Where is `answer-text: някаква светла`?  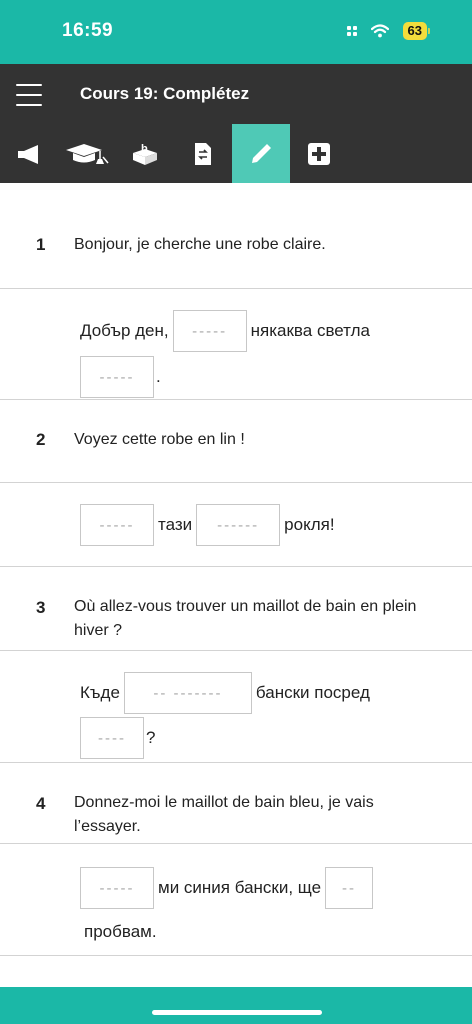 answer-text: някаква светла is located at coordinates (310, 330).